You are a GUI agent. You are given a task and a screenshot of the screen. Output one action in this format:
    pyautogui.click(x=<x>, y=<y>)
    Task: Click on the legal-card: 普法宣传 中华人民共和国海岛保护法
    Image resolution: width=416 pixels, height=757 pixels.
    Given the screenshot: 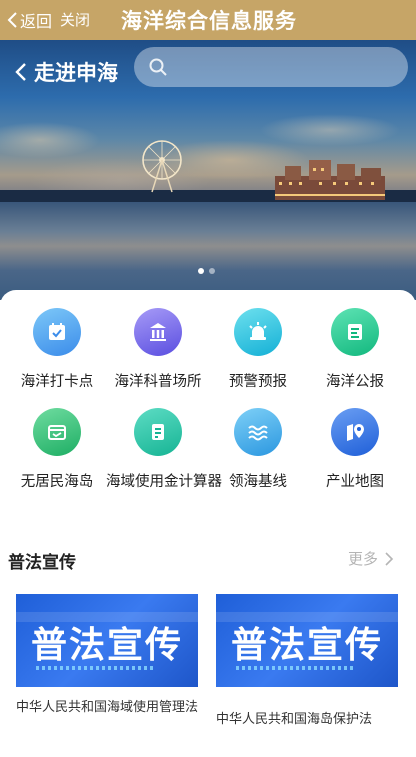 What is the action you would take?
    pyautogui.click(x=307, y=662)
    